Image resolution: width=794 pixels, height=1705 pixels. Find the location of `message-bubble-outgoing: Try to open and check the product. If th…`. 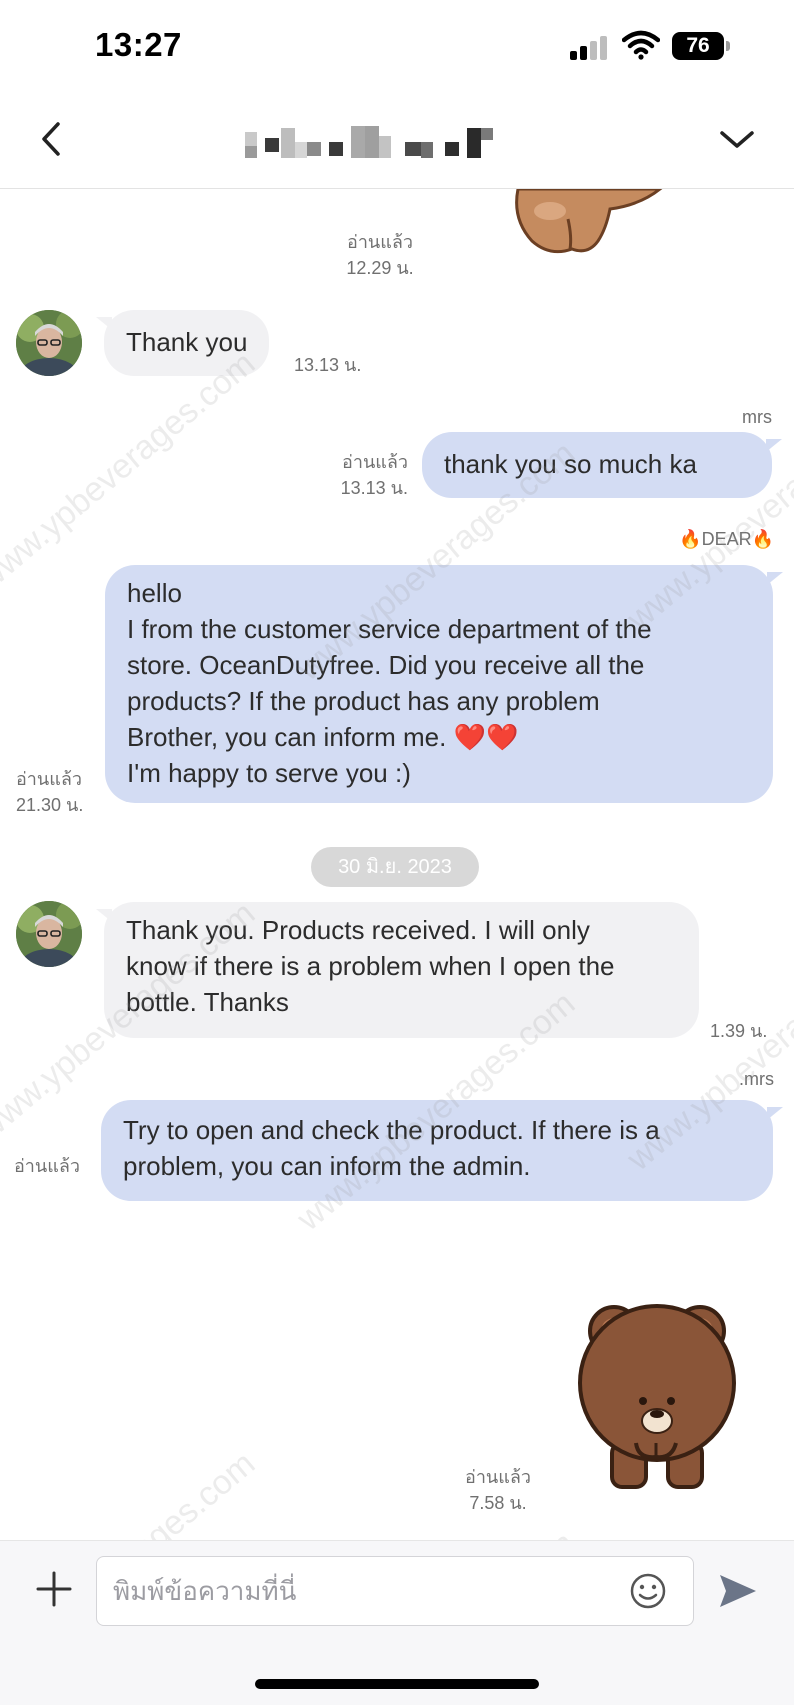

message-bubble-outgoing: Try to open and check the product. If th… is located at coordinates (437, 1150).